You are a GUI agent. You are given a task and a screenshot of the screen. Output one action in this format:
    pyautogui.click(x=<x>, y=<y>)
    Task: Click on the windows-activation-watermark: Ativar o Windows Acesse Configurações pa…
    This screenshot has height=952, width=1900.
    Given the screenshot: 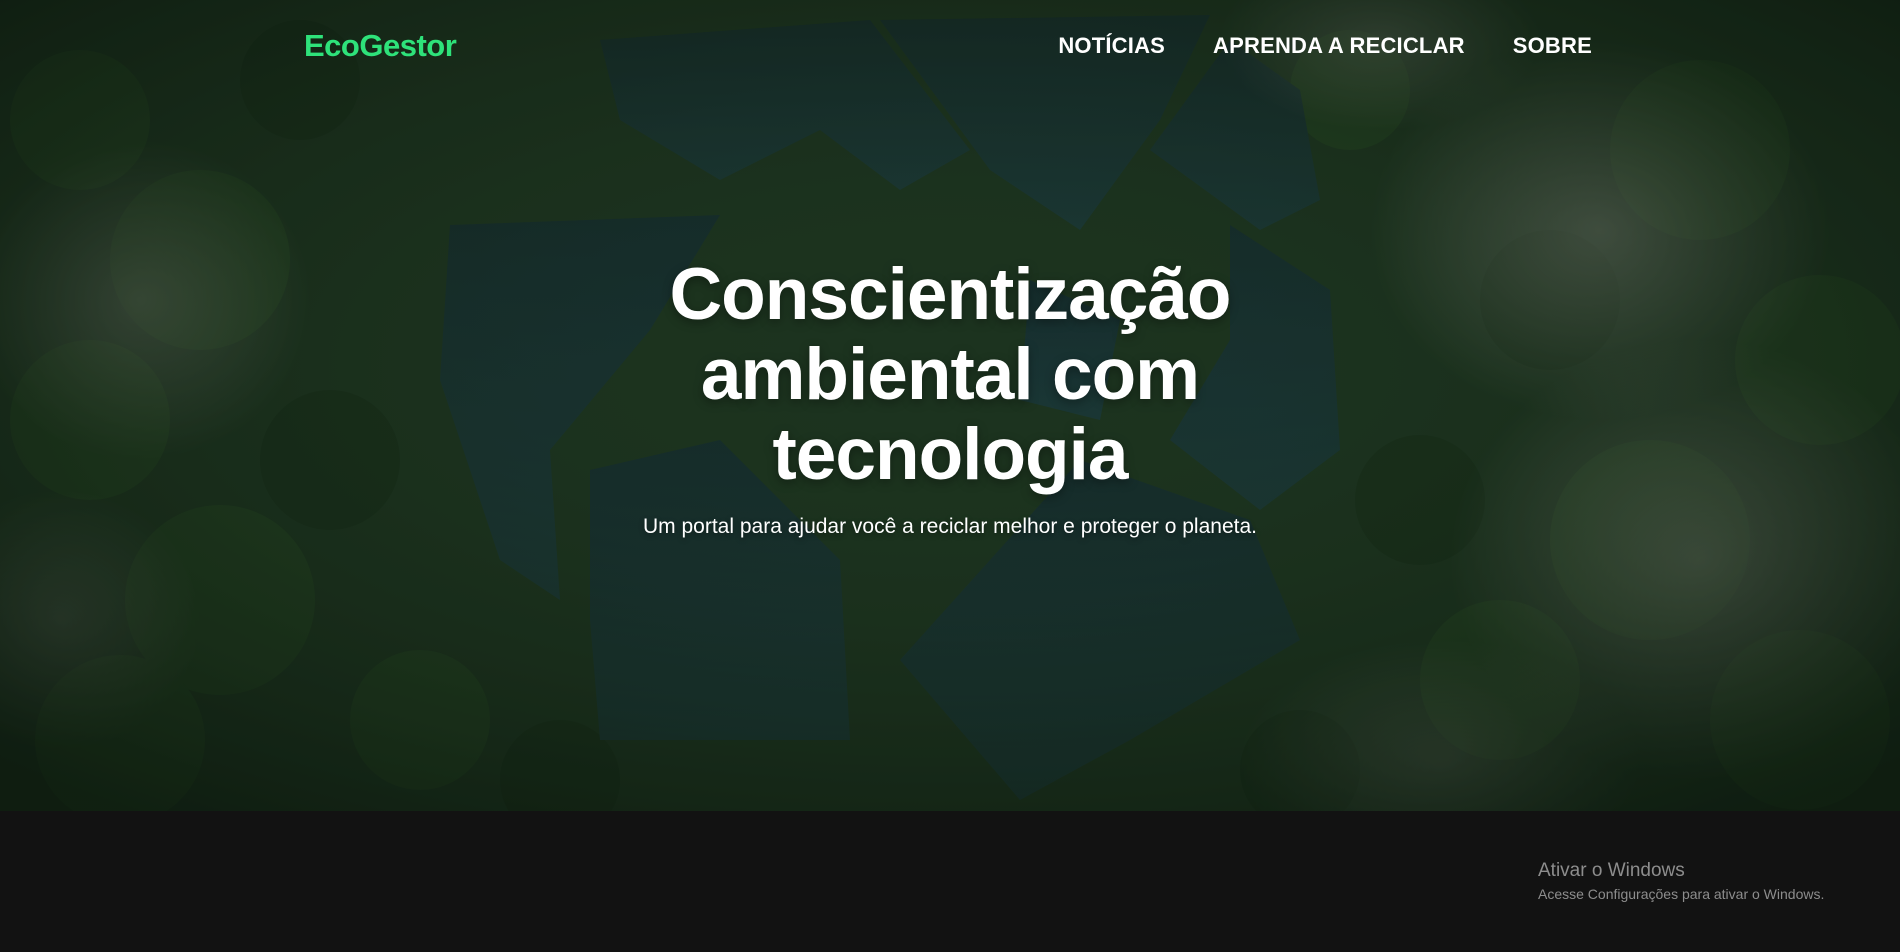 What is the action you would take?
    pyautogui.click(x=1681, y=881)
    